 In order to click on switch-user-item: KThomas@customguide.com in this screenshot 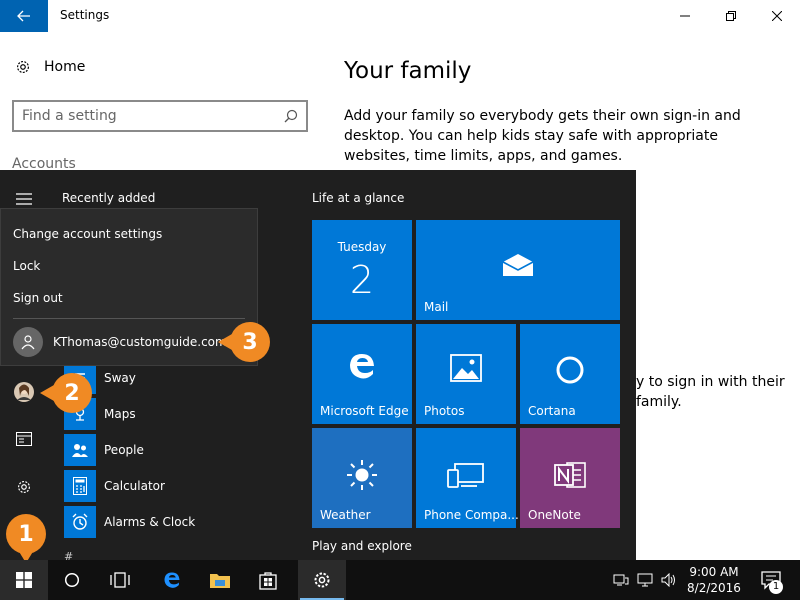, I will do `click(120, 342)`.